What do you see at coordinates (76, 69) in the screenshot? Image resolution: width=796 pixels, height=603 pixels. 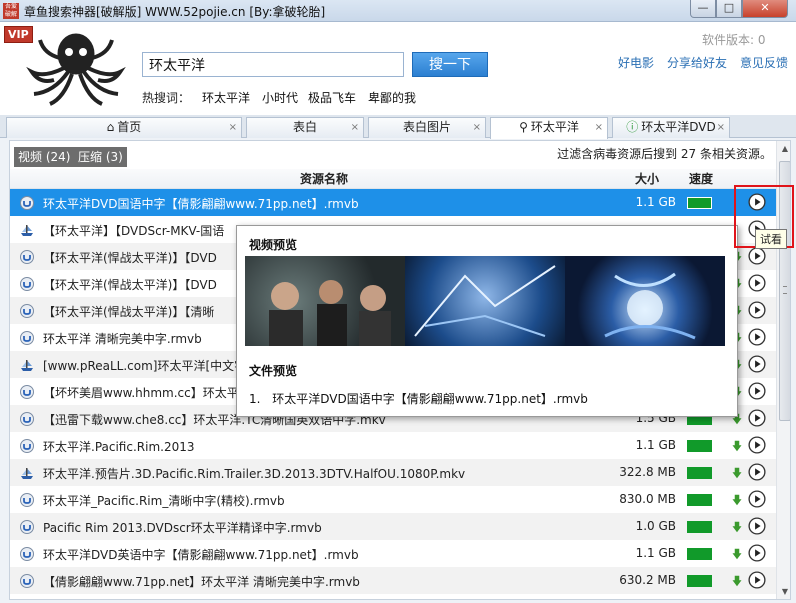 I see `octopus-logo` at bounding box center [76, 69].